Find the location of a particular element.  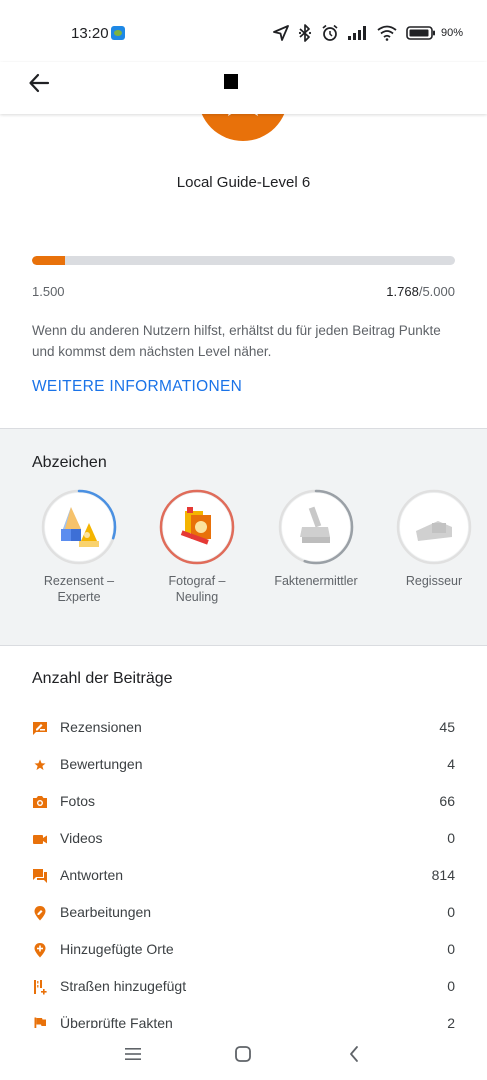

reviewer-badge-icon is located at coordinates (79, 527).